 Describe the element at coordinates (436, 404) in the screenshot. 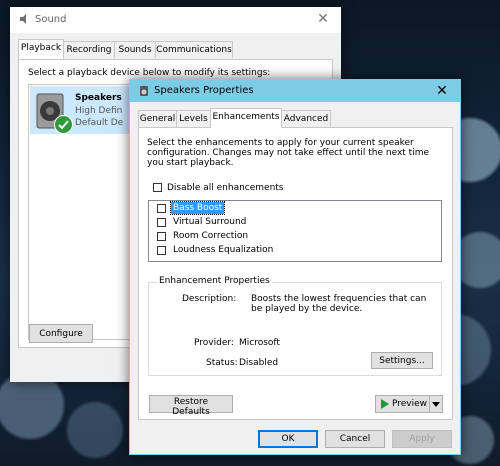

I see `chevron-down-icon` at that location.